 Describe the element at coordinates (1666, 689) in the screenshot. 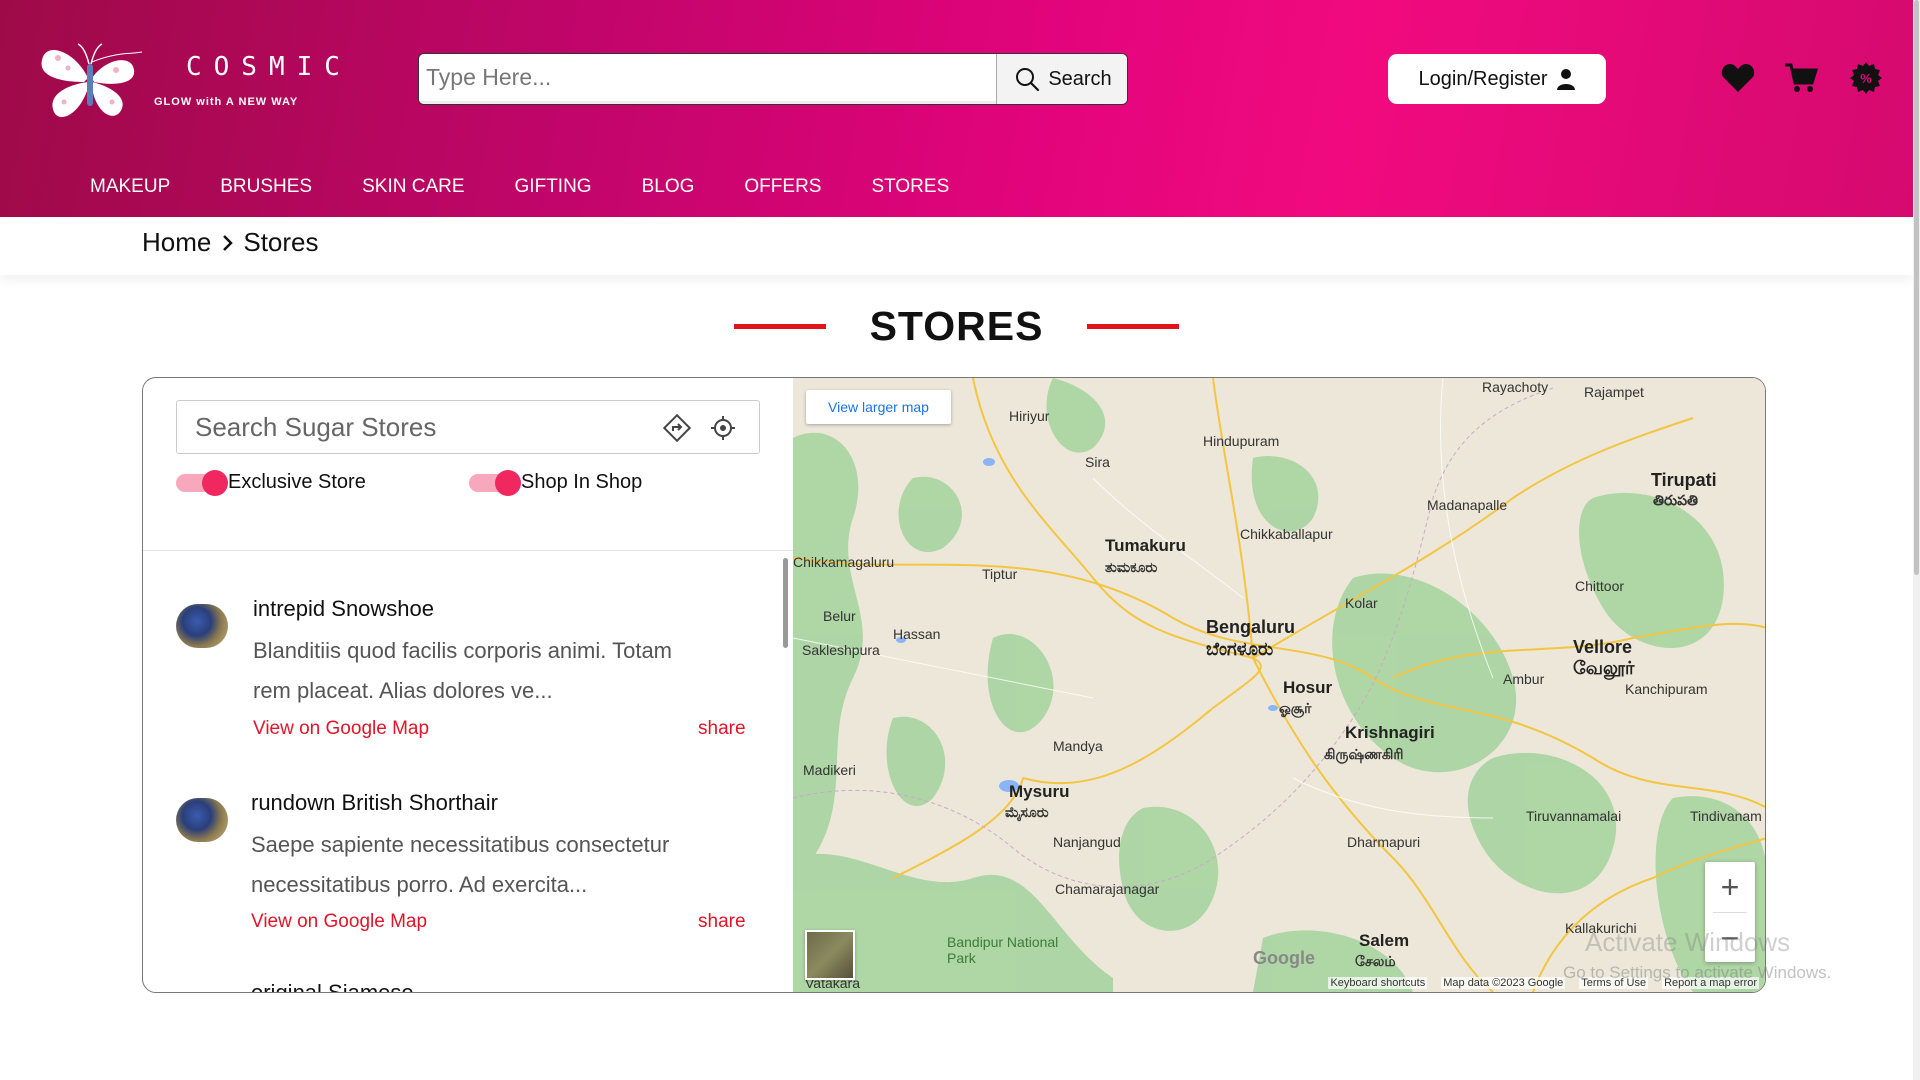

I see `map-label-kanchipuram: Kanchipuram` at that location.